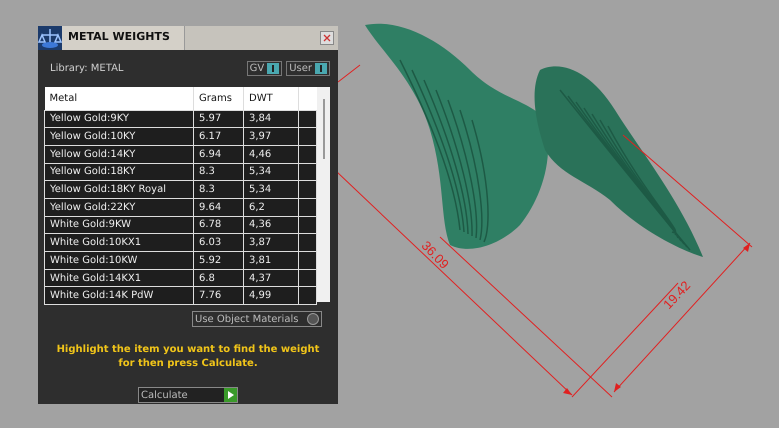 This screenshot has width=779, height=428. What do you see at coordinates (271, 119) in the screenshot?
I see `table-cell: 3,84` at bounding box center [271, 119].